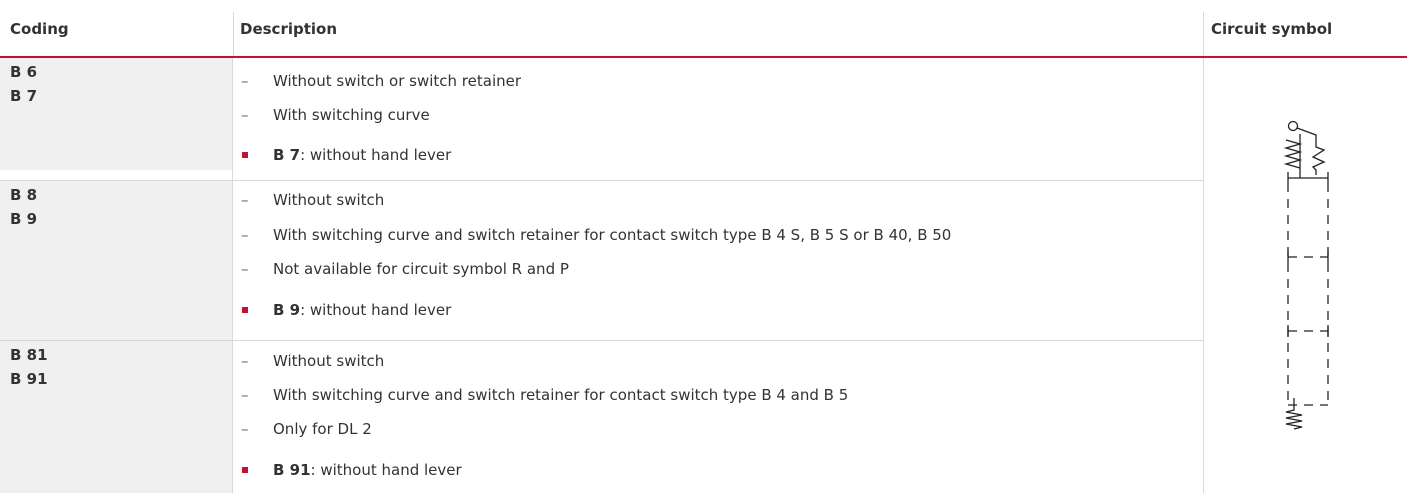  Describe the element at coordinates (289, 29) in the screenshot. I see `header-description: Description` at that location.